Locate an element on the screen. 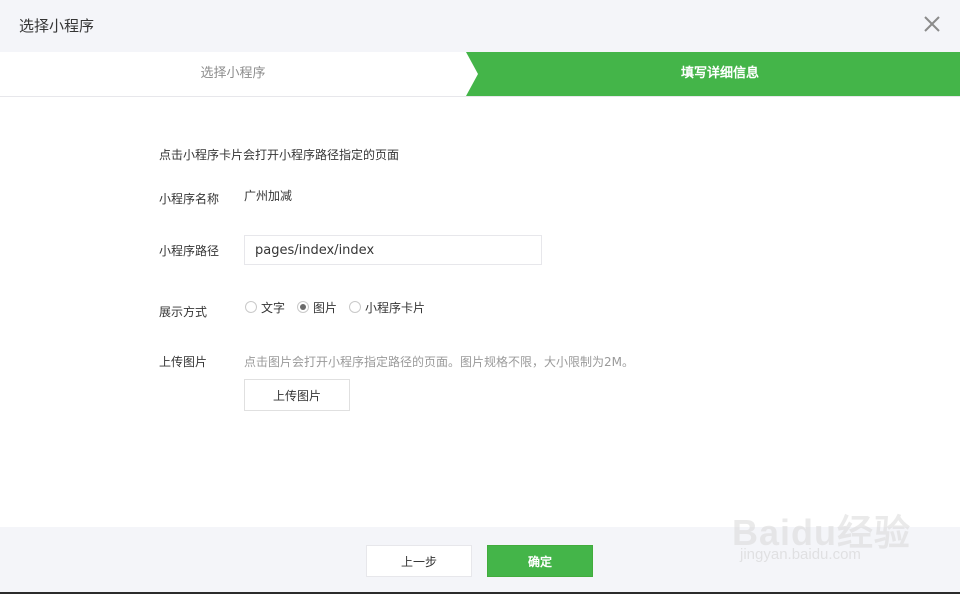 This screenshot has height=594, width=960. dialog-title: 选择小程序 is located at coordinates (57, 26).